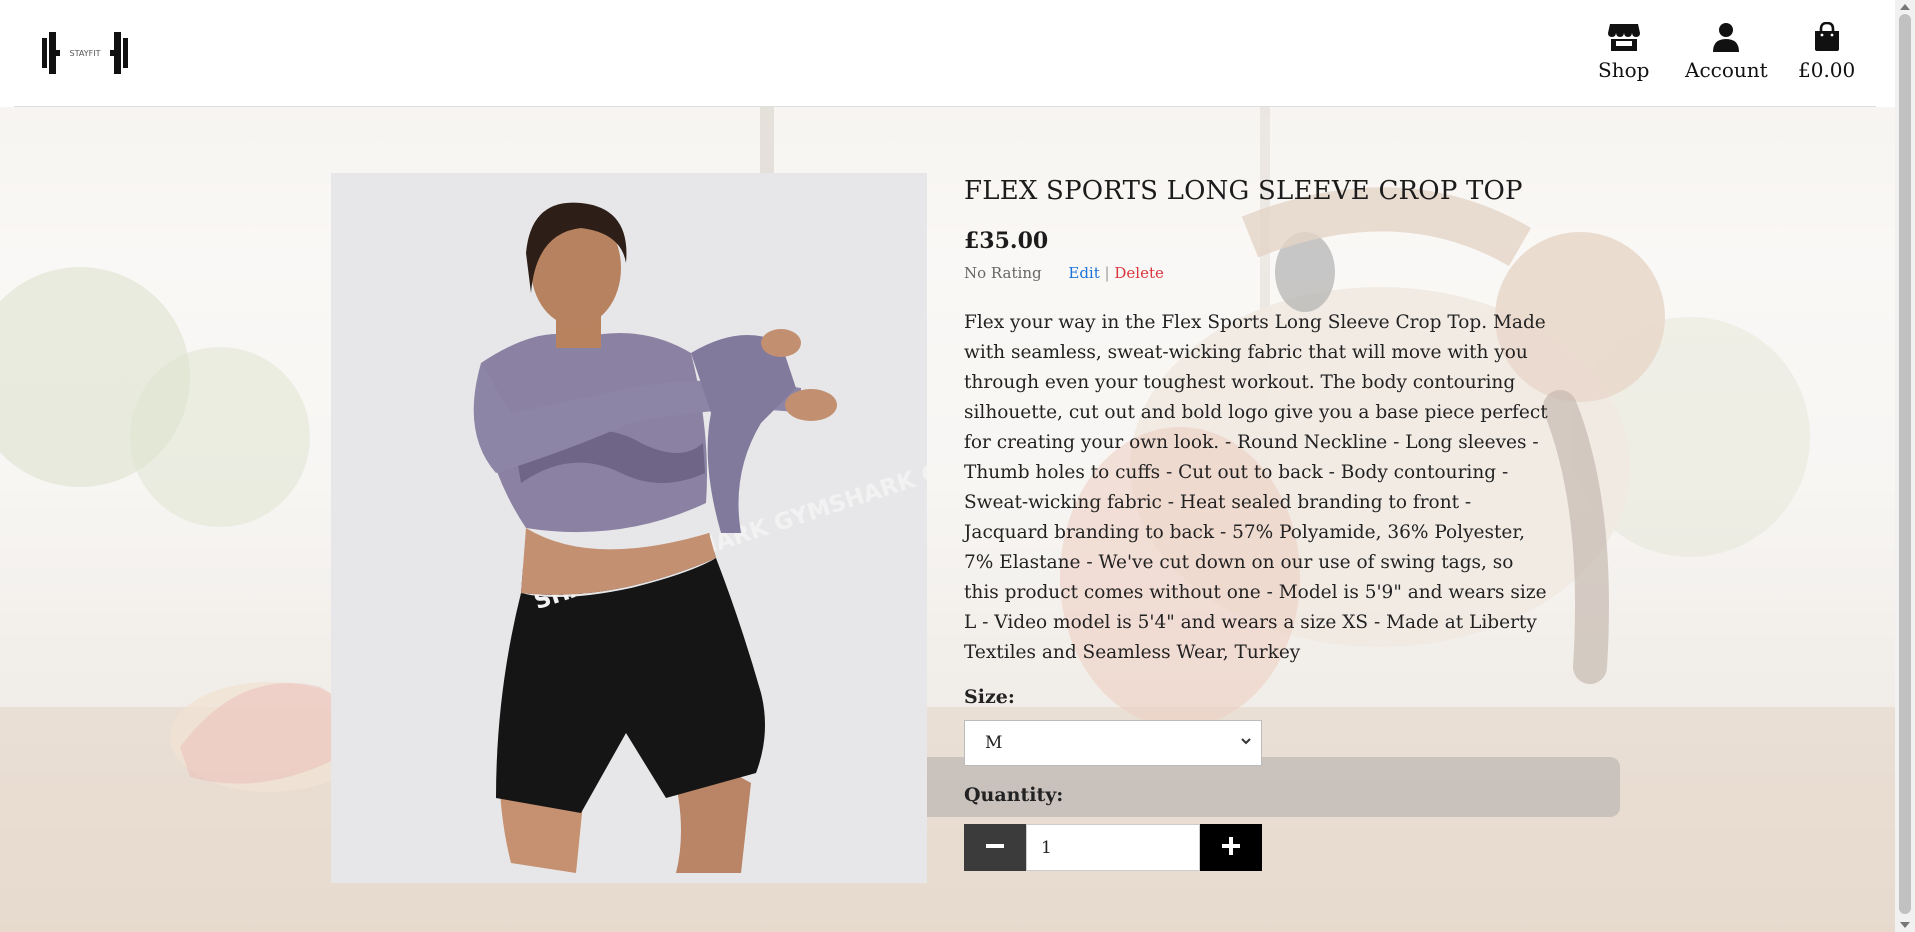 The image size is (1915, 932). Describe the element at coordinates (1726, 37) in the screenshot. I see `user-icon` at that location.